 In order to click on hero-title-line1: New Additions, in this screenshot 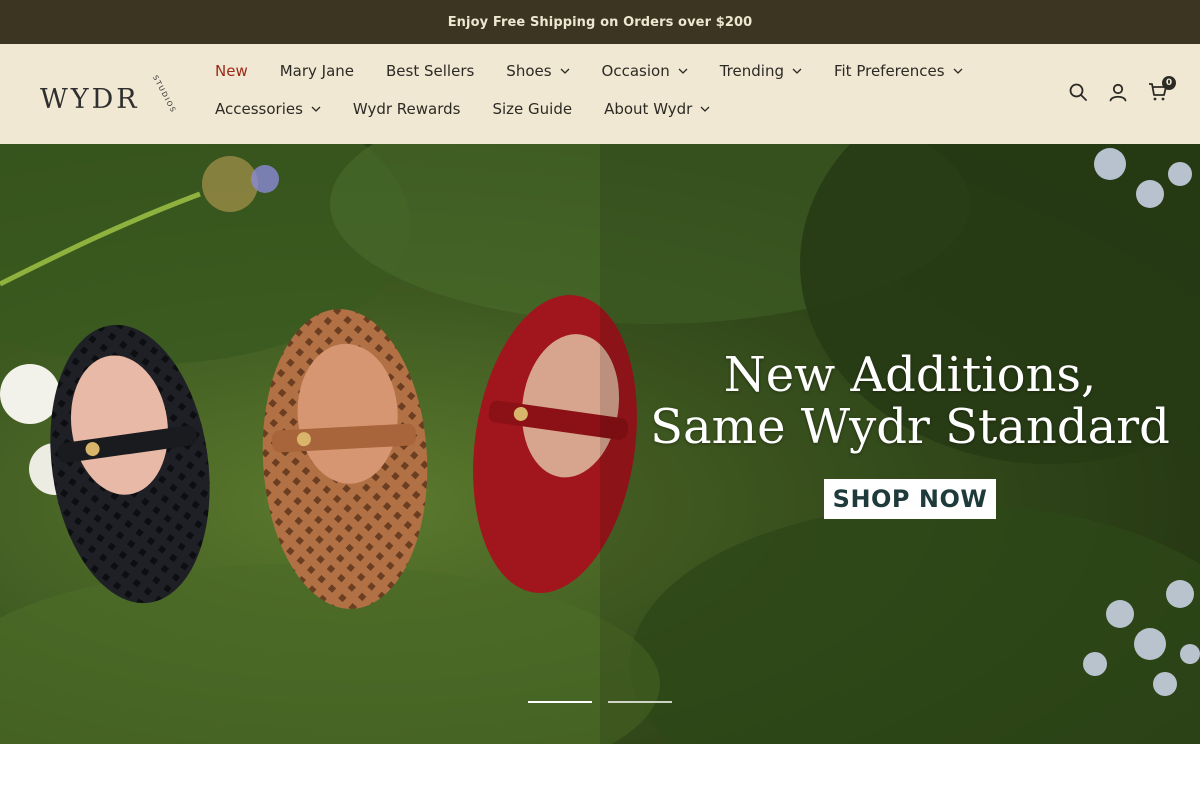, I will do `click(910, 375)`.